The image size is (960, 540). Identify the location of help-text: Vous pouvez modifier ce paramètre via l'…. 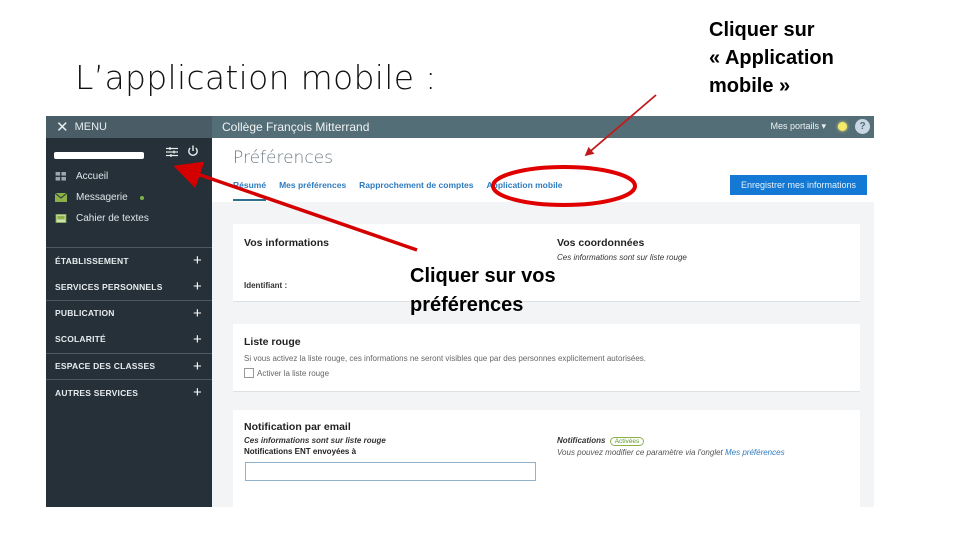
(640, 452).